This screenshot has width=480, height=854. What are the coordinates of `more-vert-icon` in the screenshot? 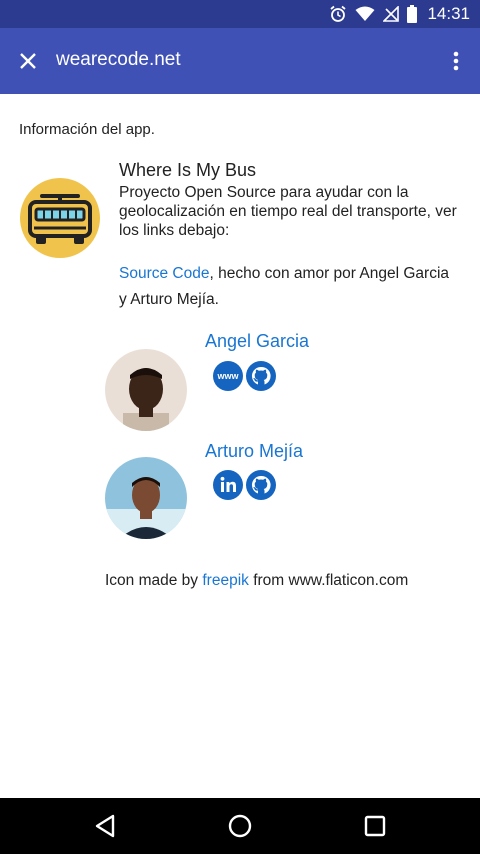 It's located at (456, 61).